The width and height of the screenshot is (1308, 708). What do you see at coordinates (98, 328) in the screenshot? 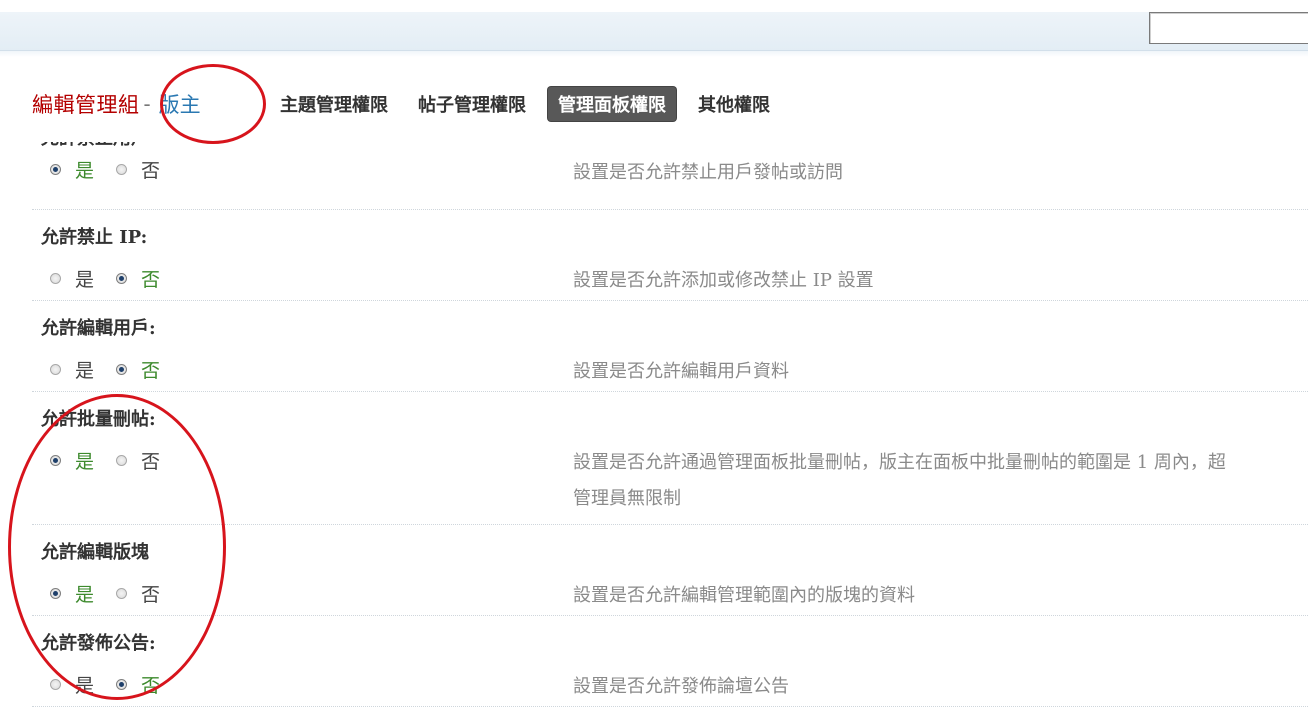
I see `setting-label: 允許編輯用戶:` at bounding box center [98, 328].